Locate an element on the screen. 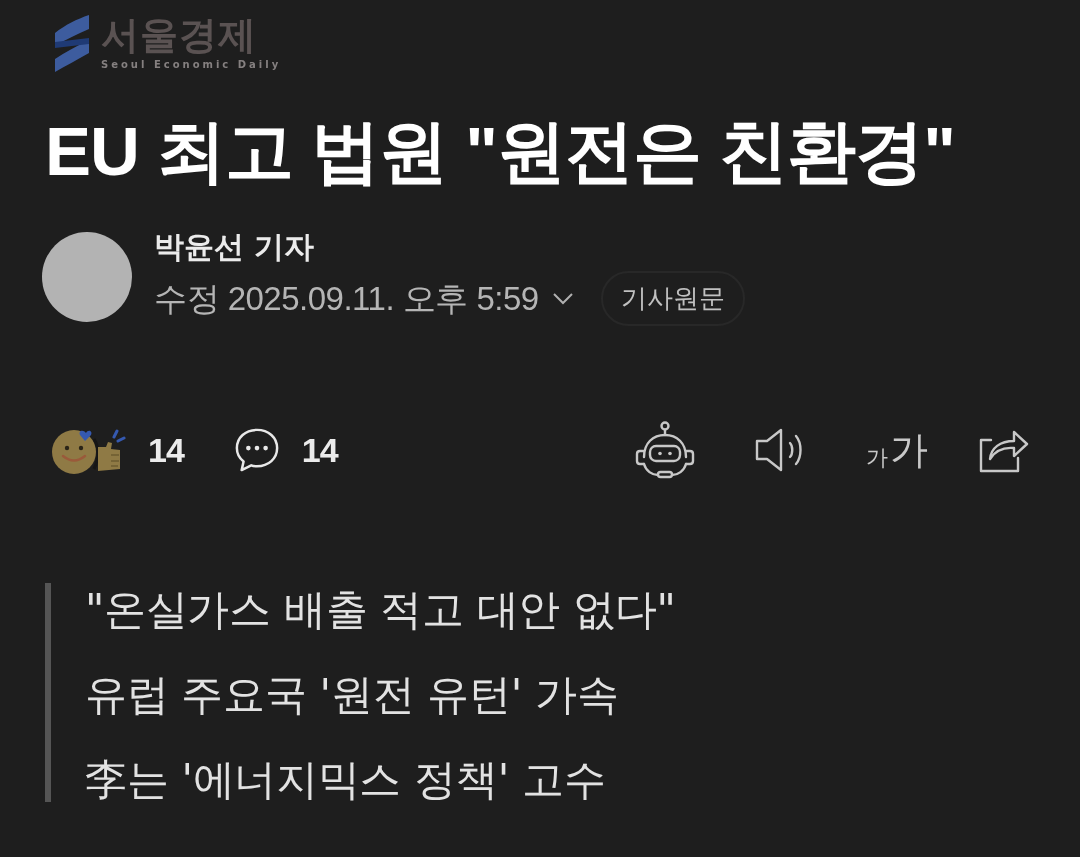 The image size is (1080, 857). original-article-button: 기사원문 is located at coordinates (672, 298).